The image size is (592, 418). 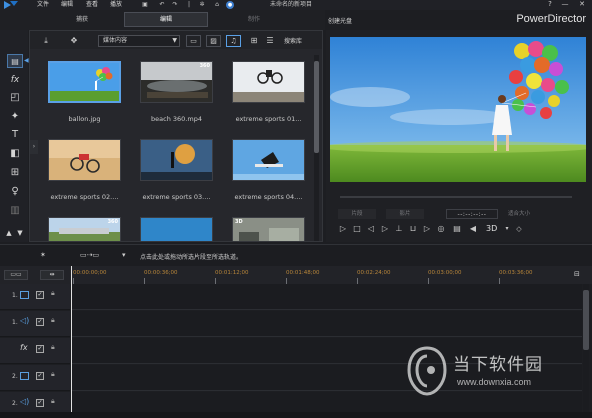 I want to click on tab-edit: 编辑, so click(x=166, y=19).